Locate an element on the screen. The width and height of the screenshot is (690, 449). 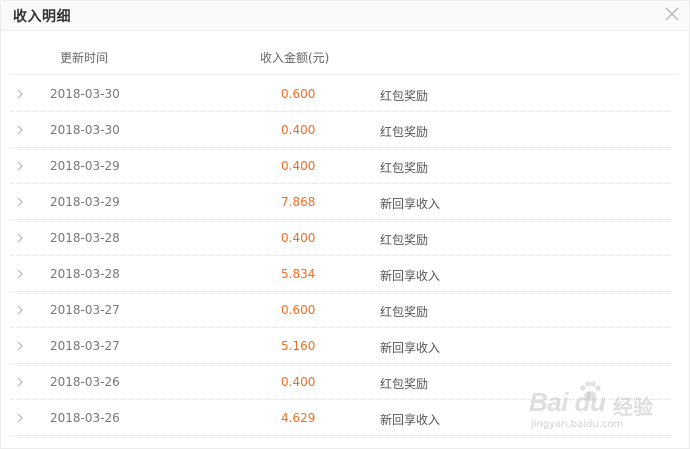
row-amount: 5.834 is located at coordinates (298, 274).